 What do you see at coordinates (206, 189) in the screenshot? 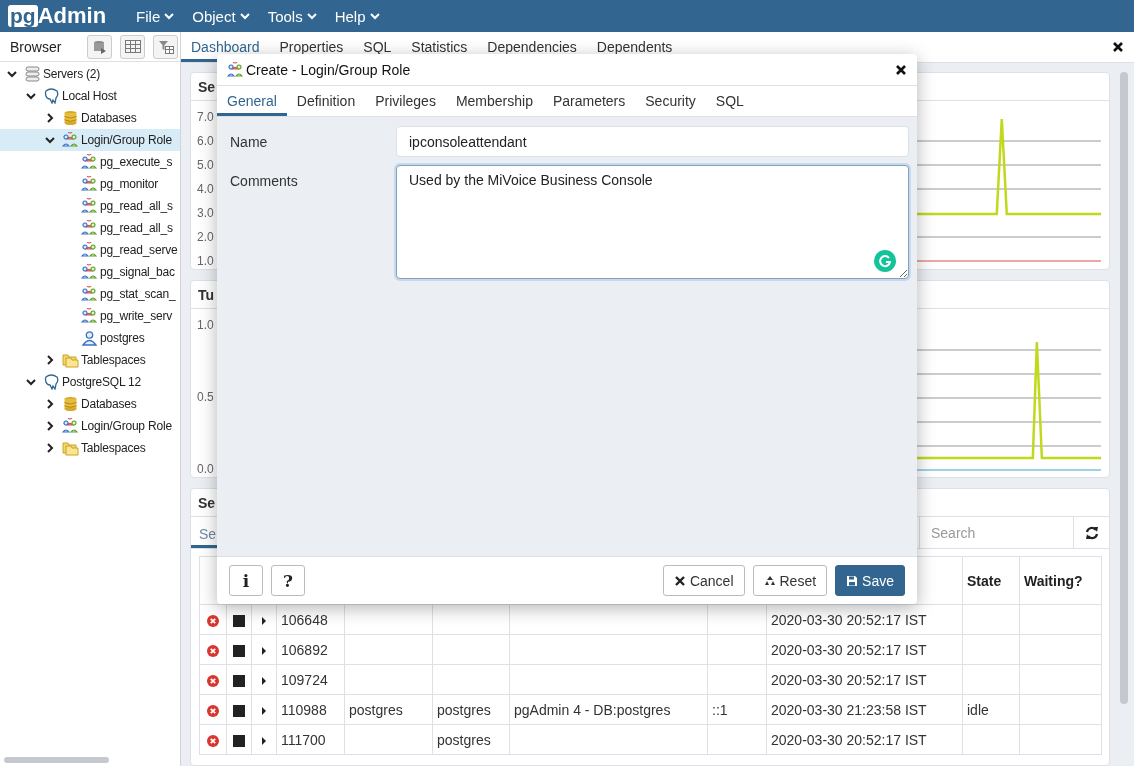
I see `axis-label: 4.0` at bounding box center [206, 189].